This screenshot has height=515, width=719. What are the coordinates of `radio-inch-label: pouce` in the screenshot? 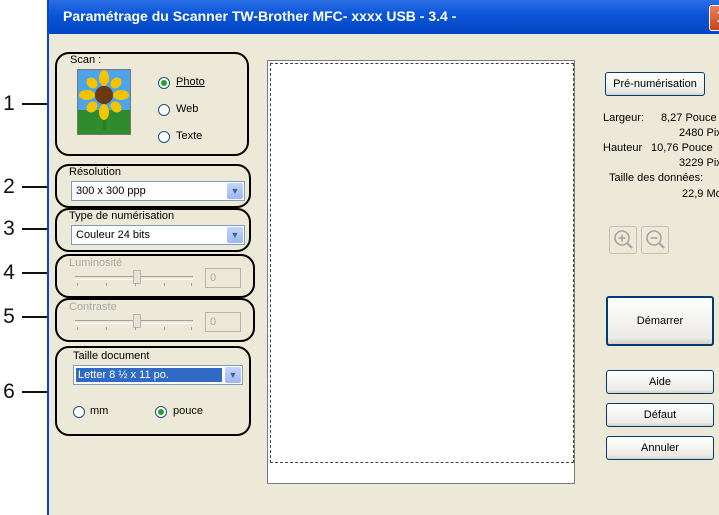 It's located at (188, 411).